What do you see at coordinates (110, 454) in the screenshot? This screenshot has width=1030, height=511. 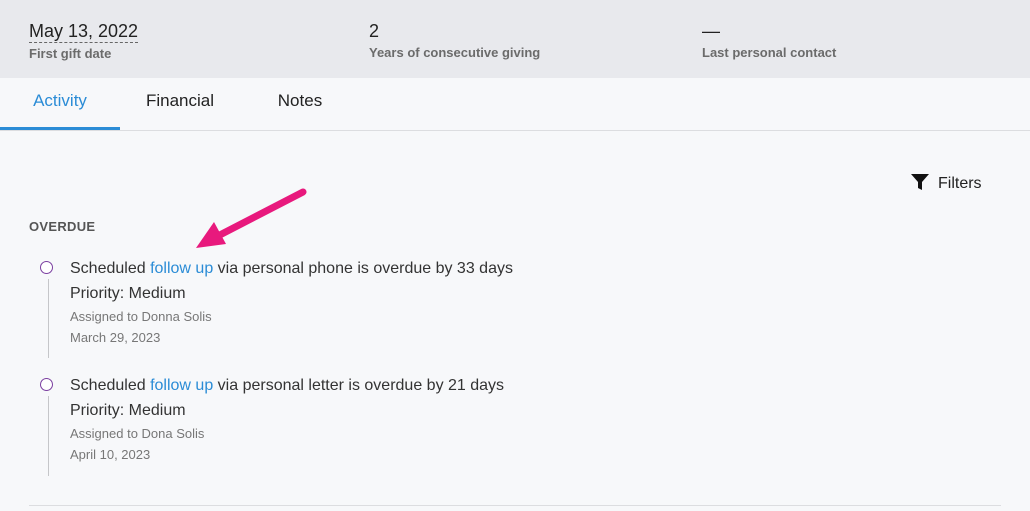 I see `activity-date: April 10, 2023` at bounding box center [110, 454].